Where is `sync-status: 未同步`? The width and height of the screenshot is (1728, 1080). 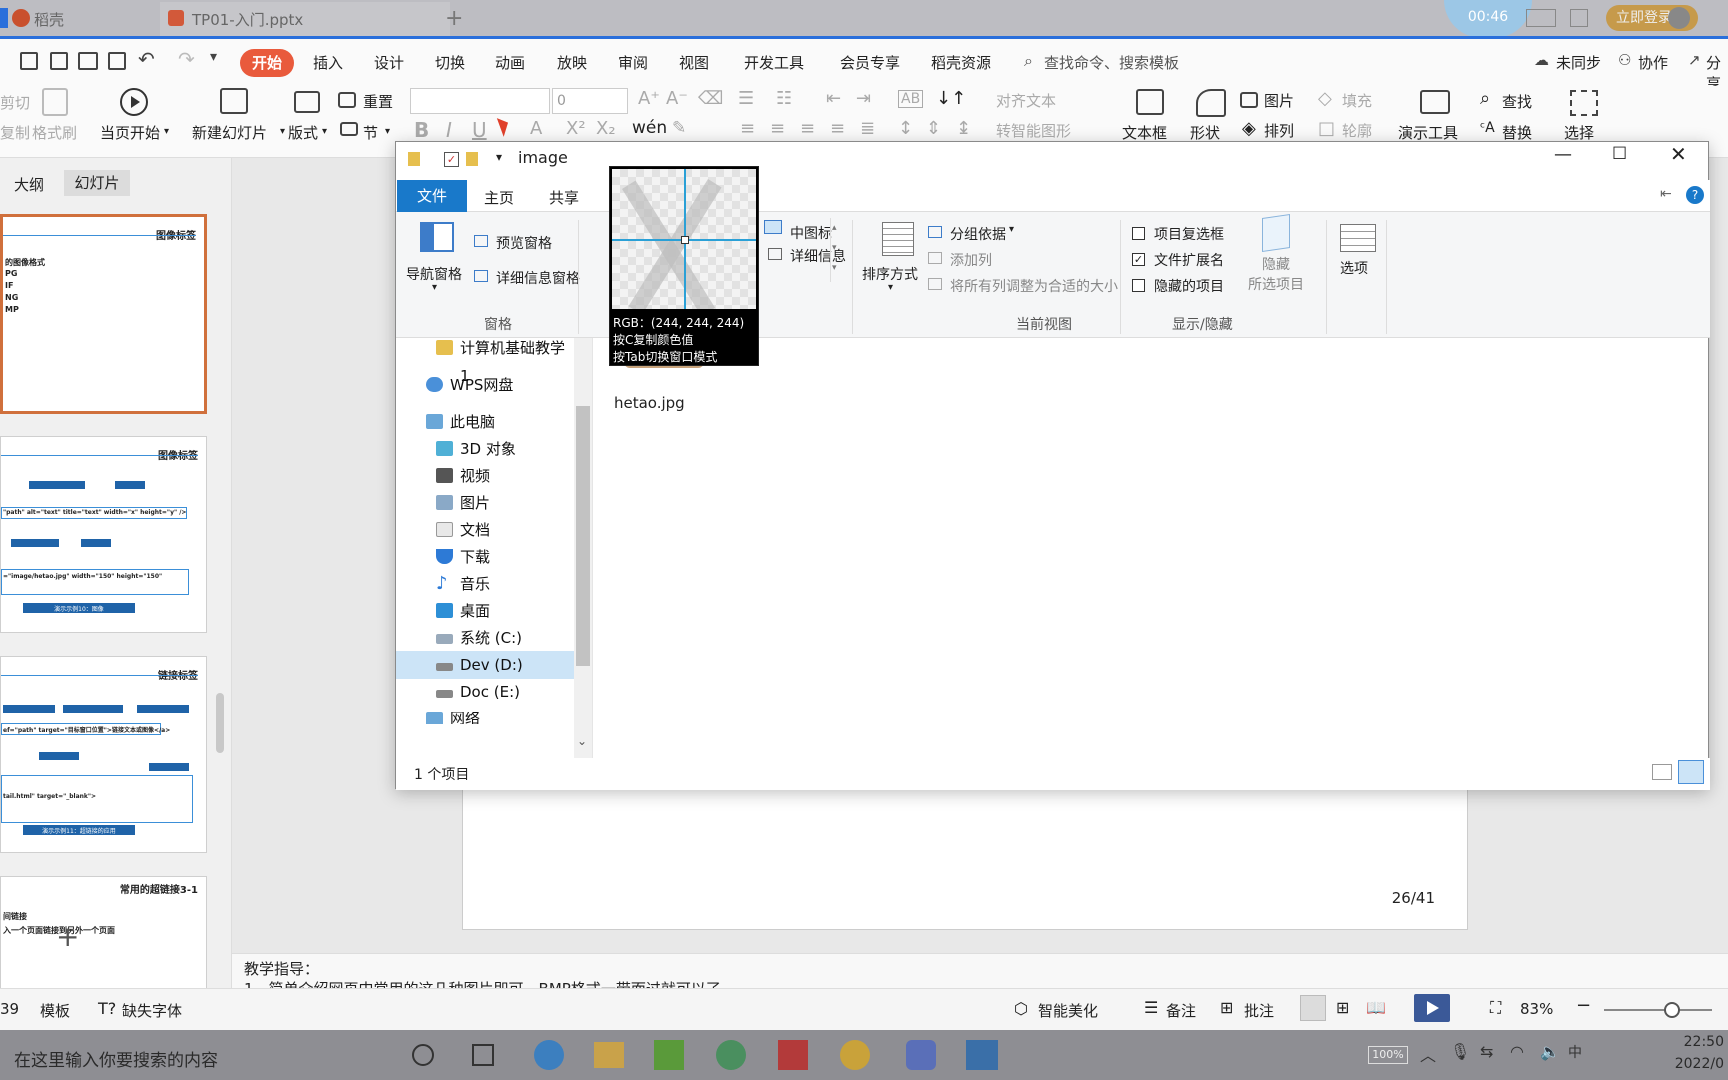 sync-status: 未同步 is located at coordinates (1578, 62).